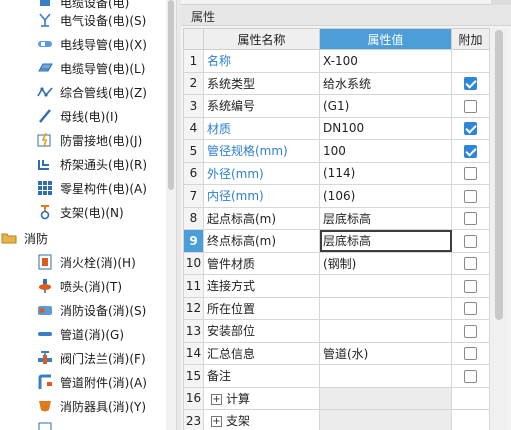 This screenshot has height=430, width=511. What do you see at coordinates (499, 175) in the screenshot?
I see `panel-scrollbar-thumb` at bounding box center [499, 175].